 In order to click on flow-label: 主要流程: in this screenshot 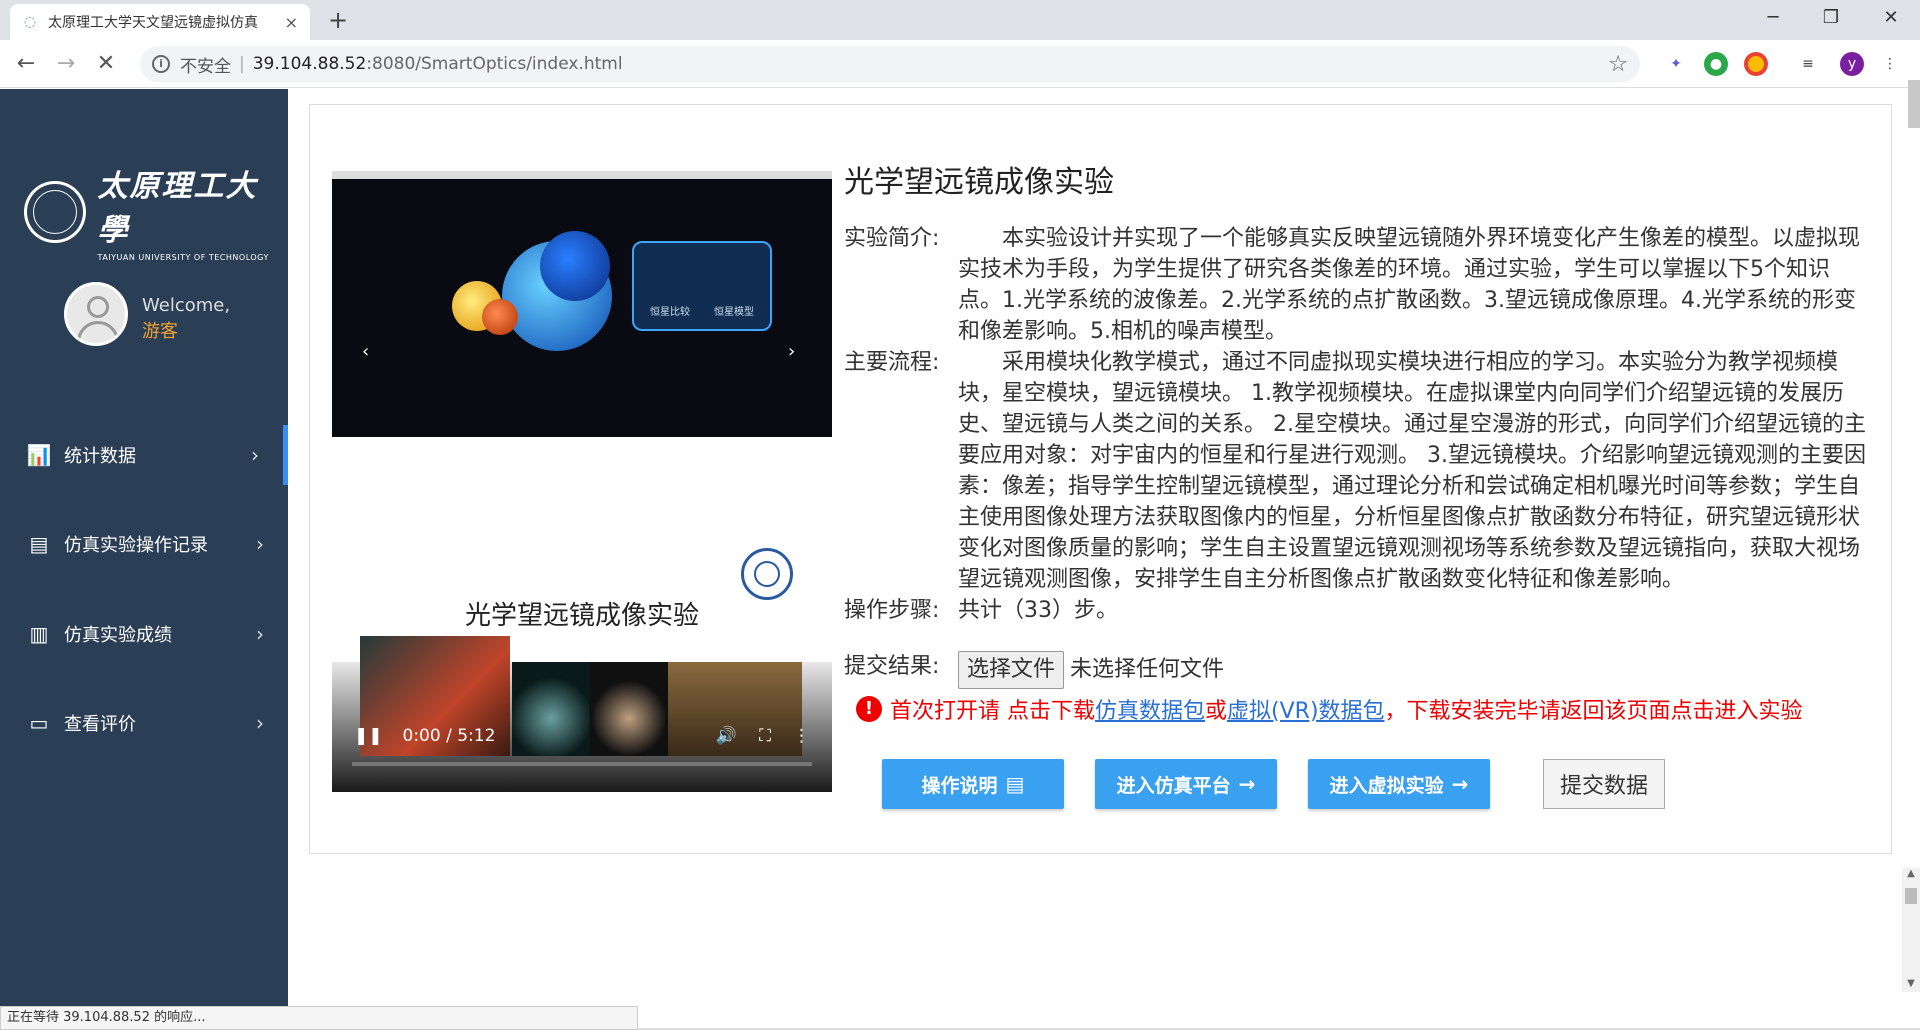, I will do `click(892, 362)`.